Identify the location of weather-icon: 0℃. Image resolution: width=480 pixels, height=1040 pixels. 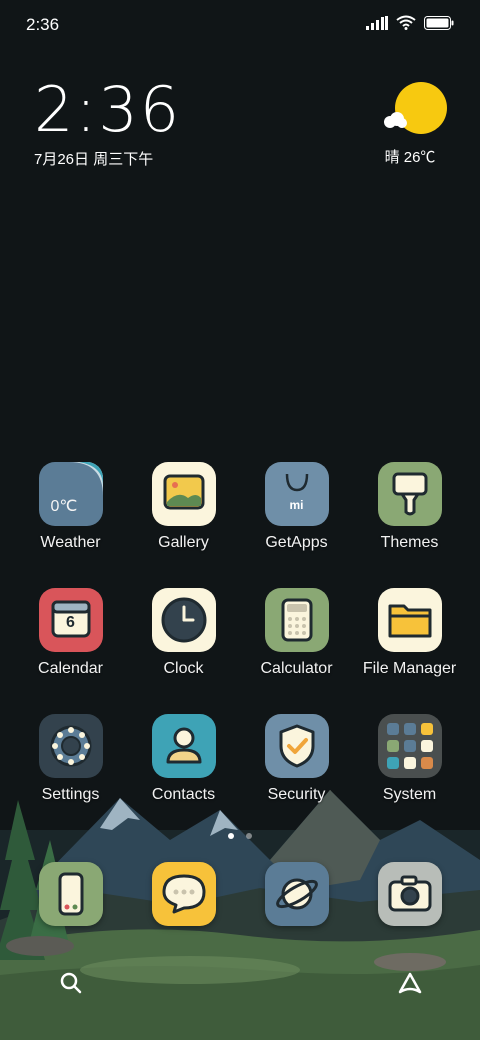
(70, 494).